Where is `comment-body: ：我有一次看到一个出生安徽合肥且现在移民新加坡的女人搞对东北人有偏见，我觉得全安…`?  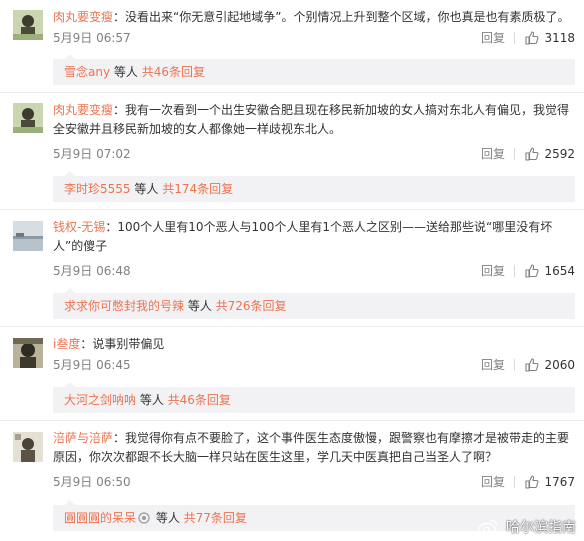 comment-body: ：我有一次看到一个出生安徽合肥且现在移民新加坡的女人搞对东北人有偏见，我觉得全安… is located at coordinates (311, 119).